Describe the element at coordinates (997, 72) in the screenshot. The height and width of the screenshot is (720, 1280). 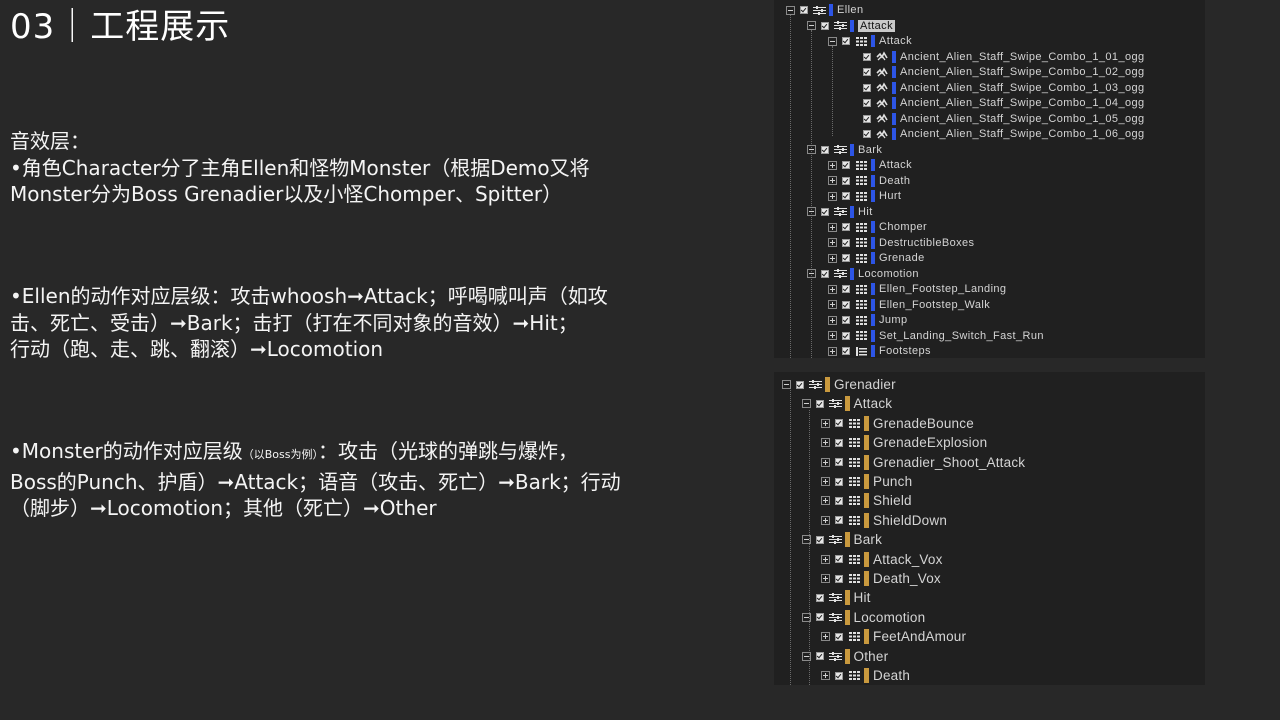
I see `tree-row: Ancient_Alien_Staff_Swipe_Combo_1_02_ogg` at that location.